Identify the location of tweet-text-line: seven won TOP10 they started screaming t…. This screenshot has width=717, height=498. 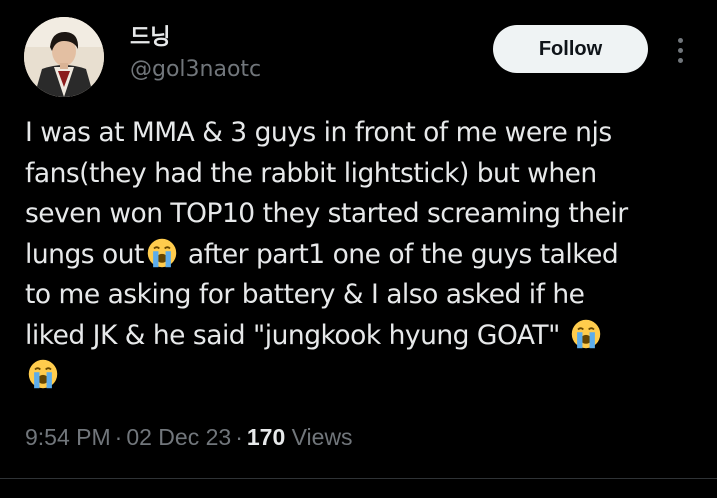
(326, 213).